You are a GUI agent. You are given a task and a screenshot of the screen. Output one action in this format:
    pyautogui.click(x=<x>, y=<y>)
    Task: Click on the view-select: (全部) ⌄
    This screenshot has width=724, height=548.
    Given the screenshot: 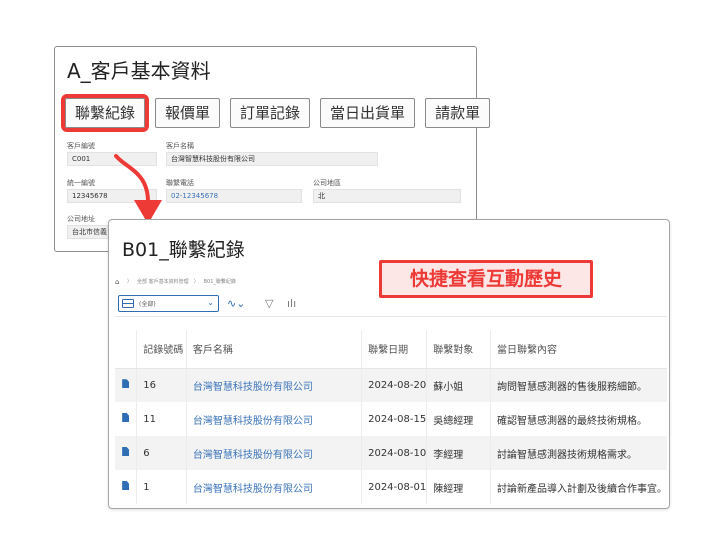 What is the action you would take?
    pyautogui.click(x=168, y=303)
    